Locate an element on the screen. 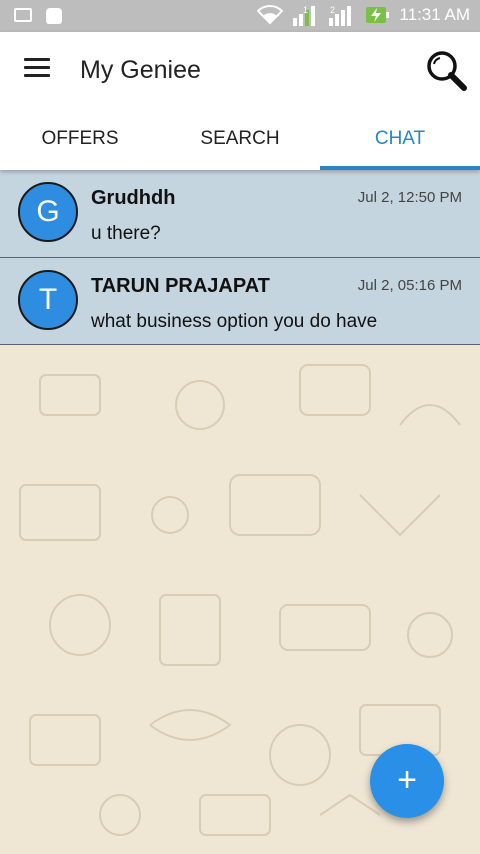 The height and width of the screenshot is (854, 480). new-chat-fab-button: + is located at coordinates (407, 781).